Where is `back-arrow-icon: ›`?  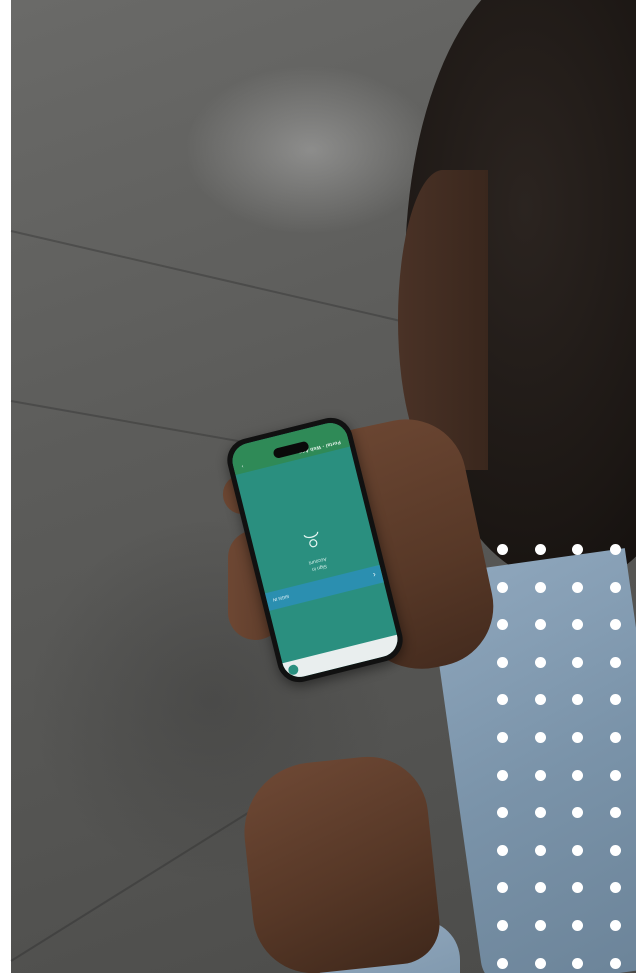
back-arrow-icon: › is located at coordinates (242, 466).